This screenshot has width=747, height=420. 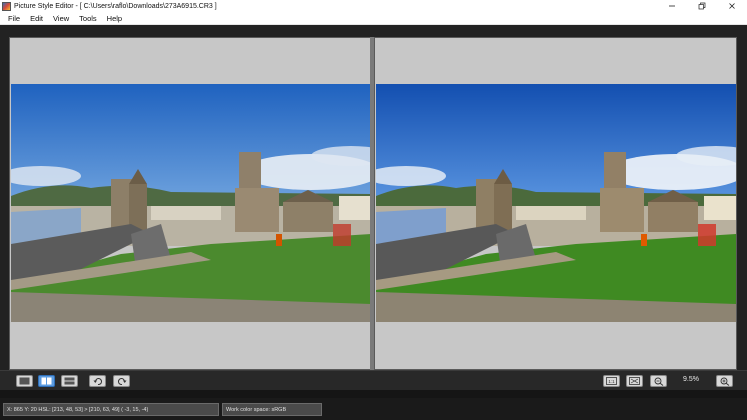 I want to click on window-controls, so click(x=702, y=6).